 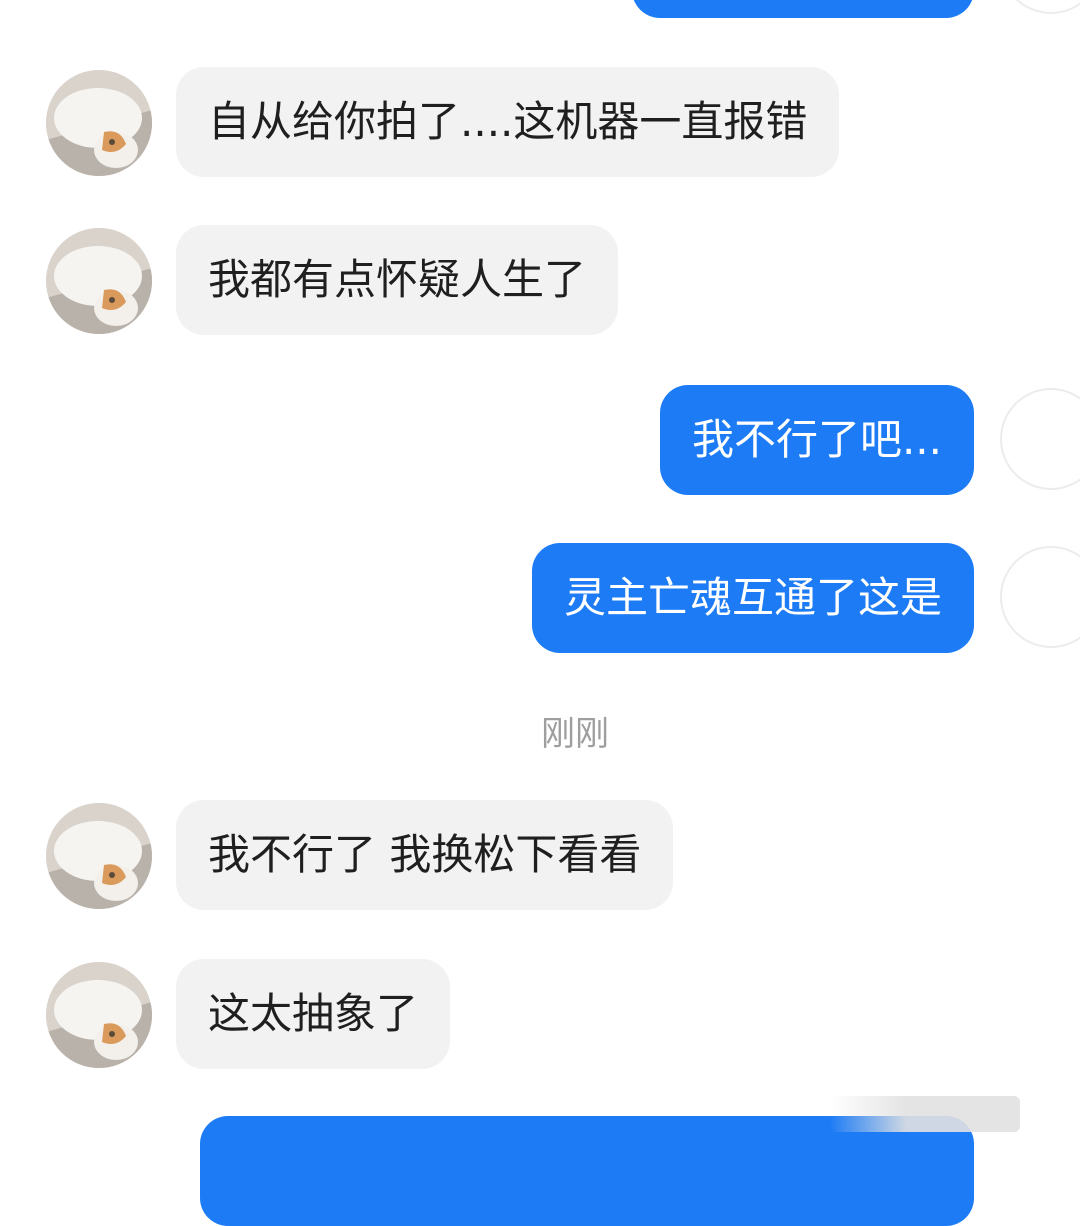 I want to click on message-text: 这太抽象了, so click(x=313, y=1013).